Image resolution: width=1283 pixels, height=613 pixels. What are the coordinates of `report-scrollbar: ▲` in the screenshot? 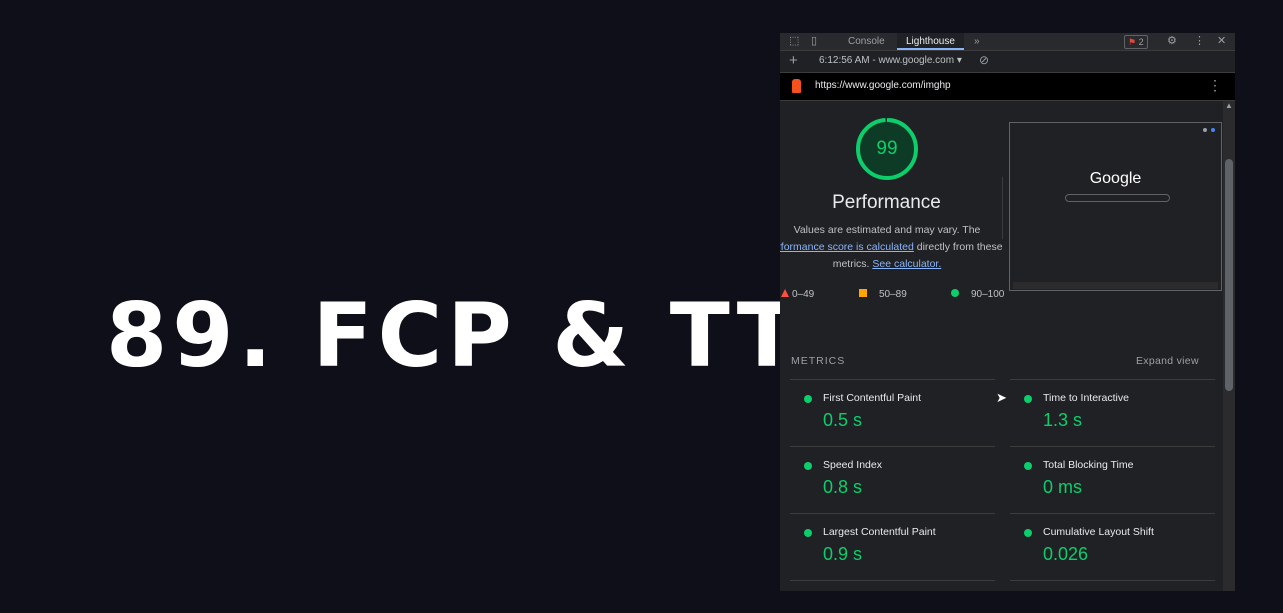 It's located at (1229, 346).